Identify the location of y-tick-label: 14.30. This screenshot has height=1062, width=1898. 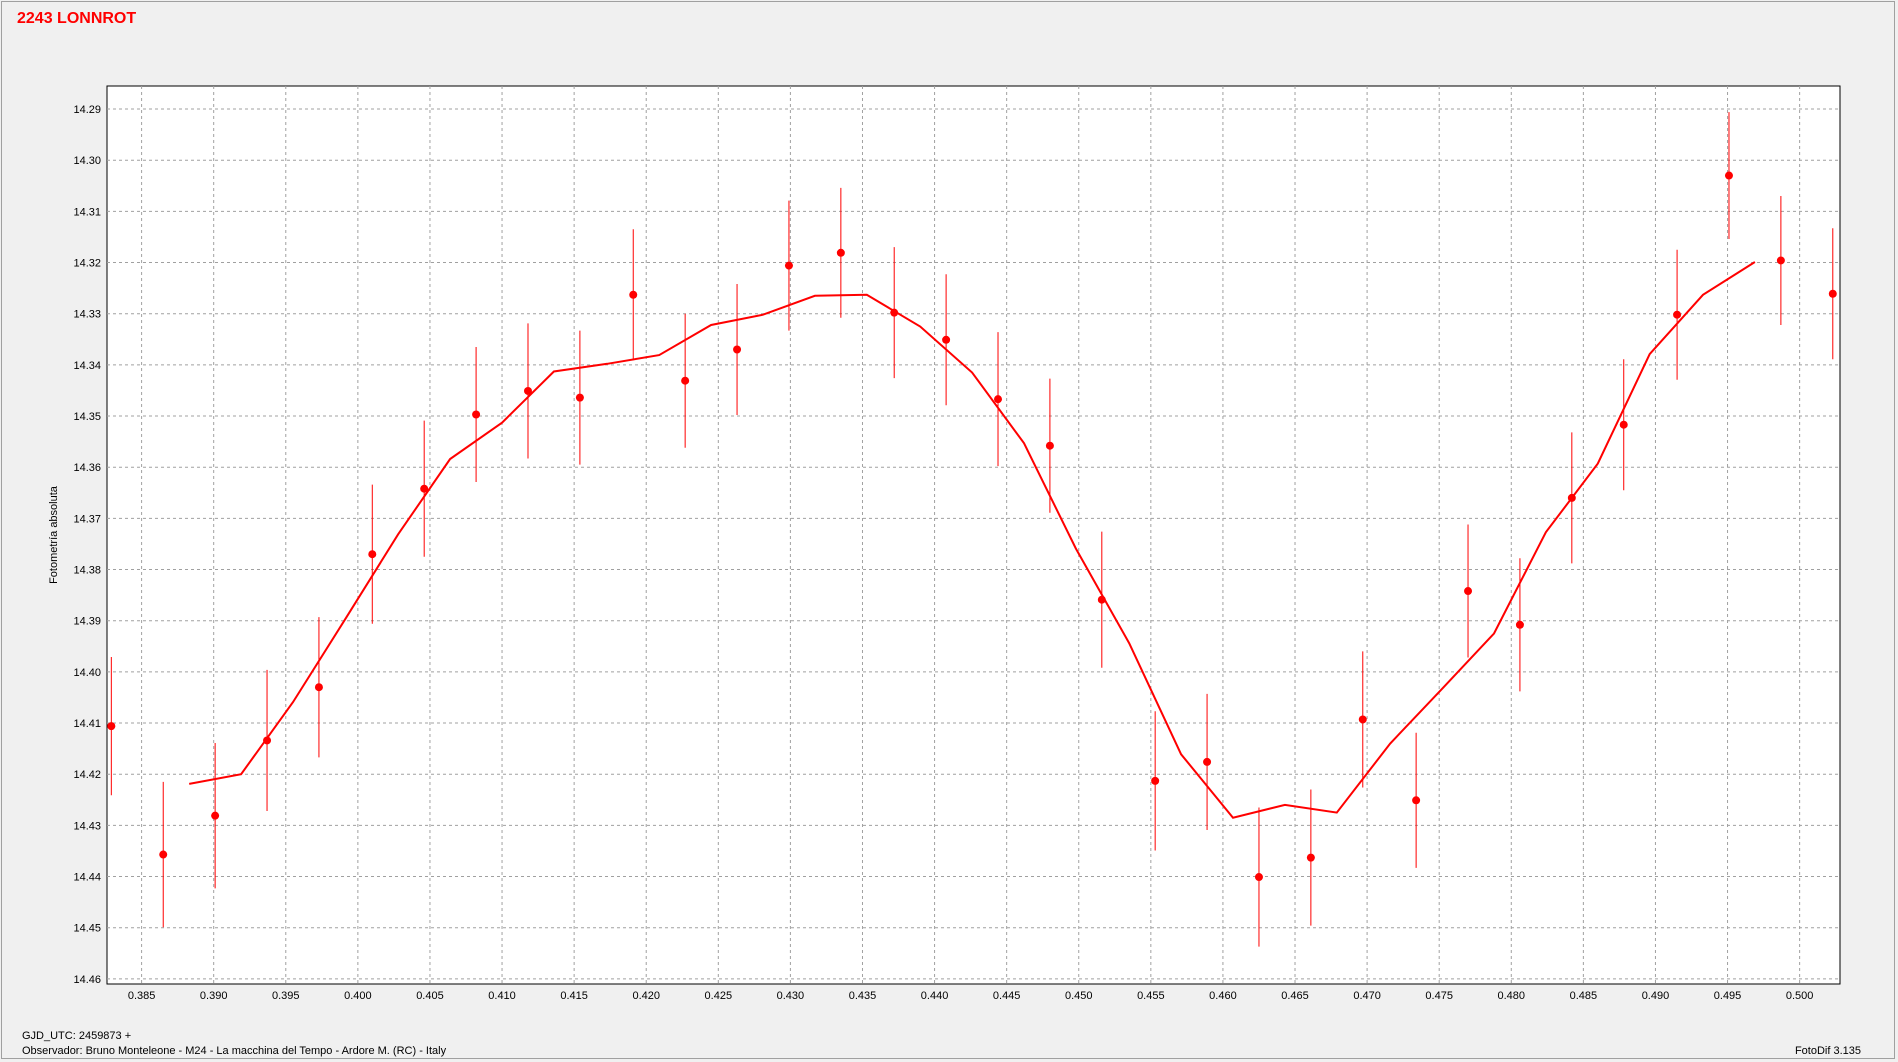
(87, 161).